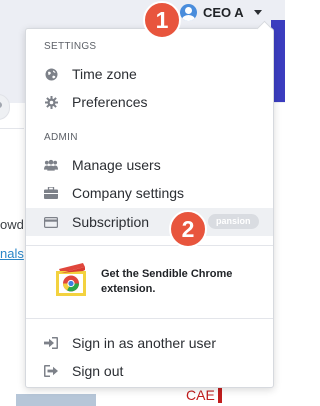 This screenshot has height=406, width=320. I want to click on step-marker-1: 1, so click(162, 20).